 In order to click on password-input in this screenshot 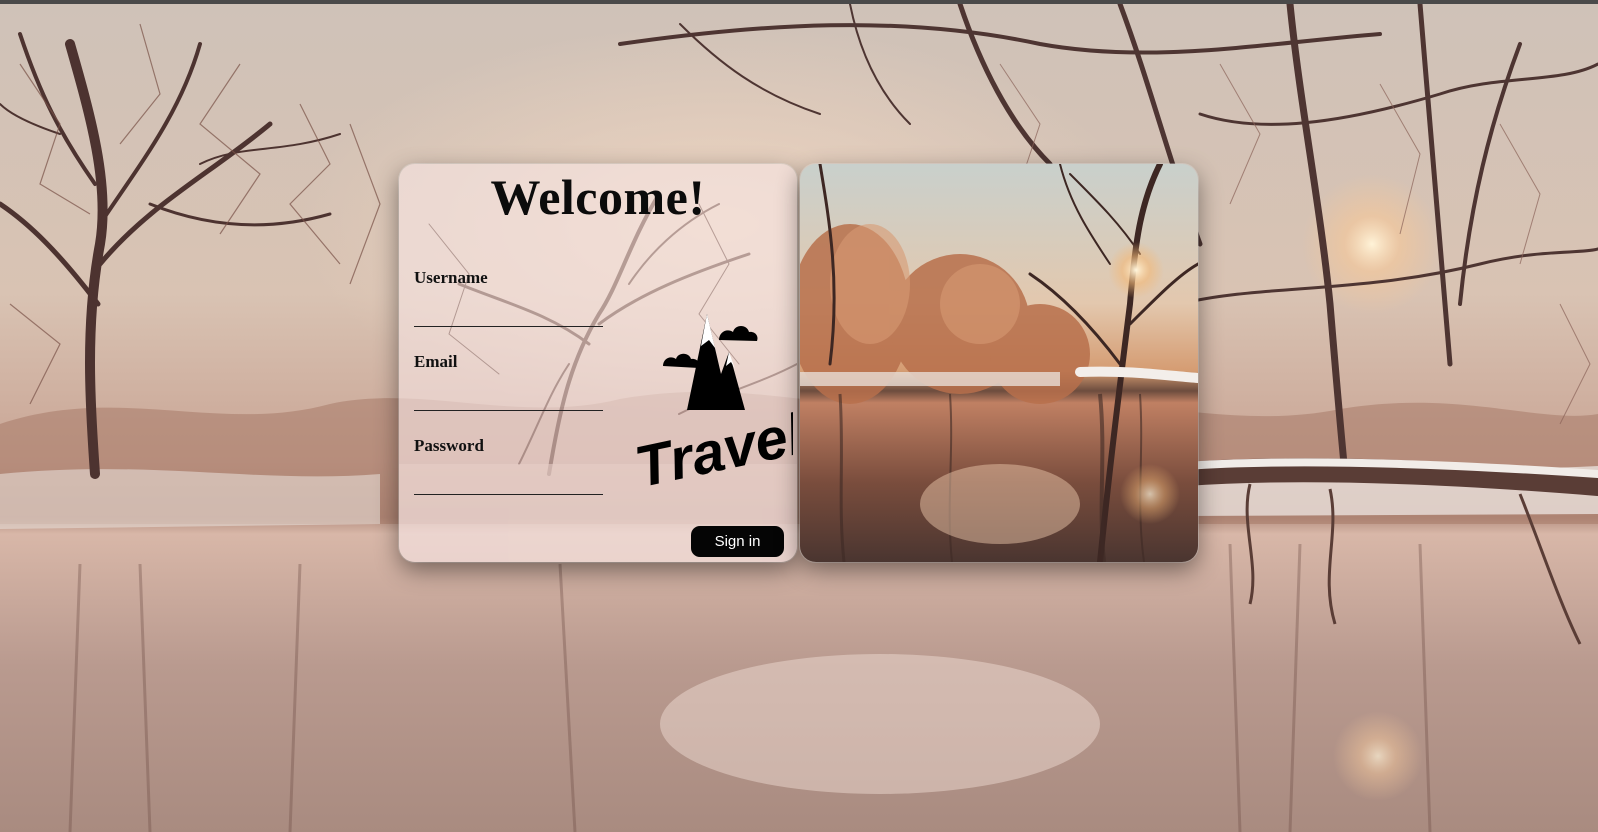, I will do `click(508, 481)`.